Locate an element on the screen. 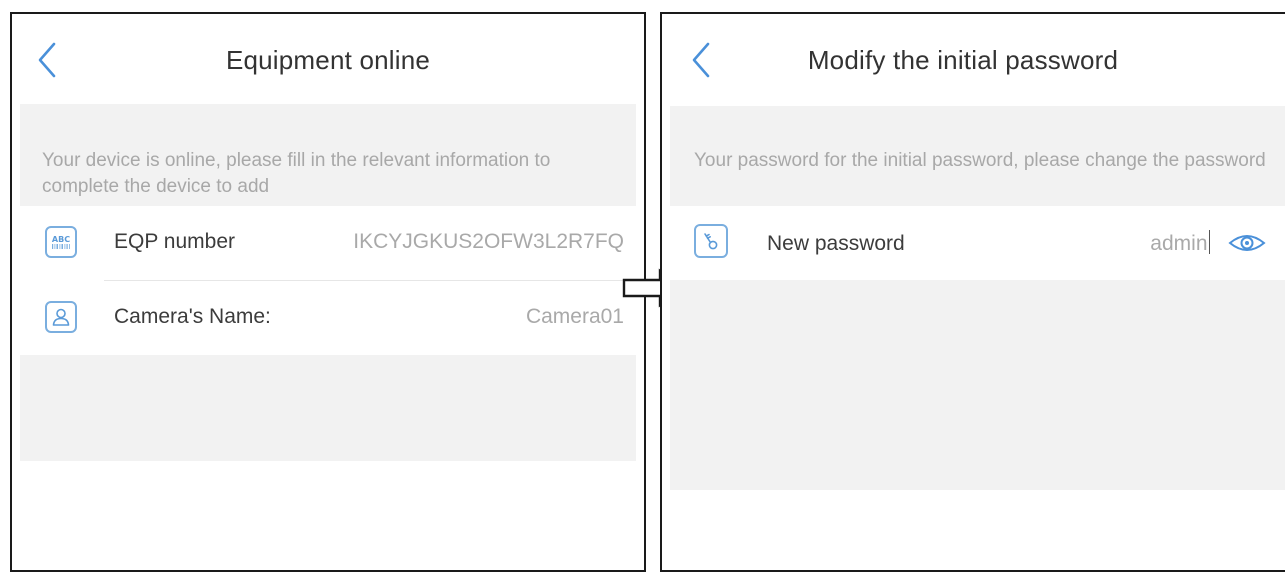 The width and height of the screenshot is (1285, 572). key-icon is located at coordinates (711, 241).